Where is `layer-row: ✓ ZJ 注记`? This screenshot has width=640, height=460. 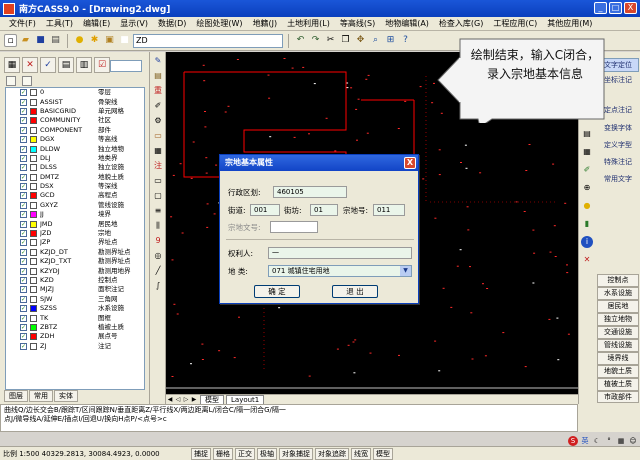
layer-row: ✓ ZJ 注记 is located at coordinates (75, 346).